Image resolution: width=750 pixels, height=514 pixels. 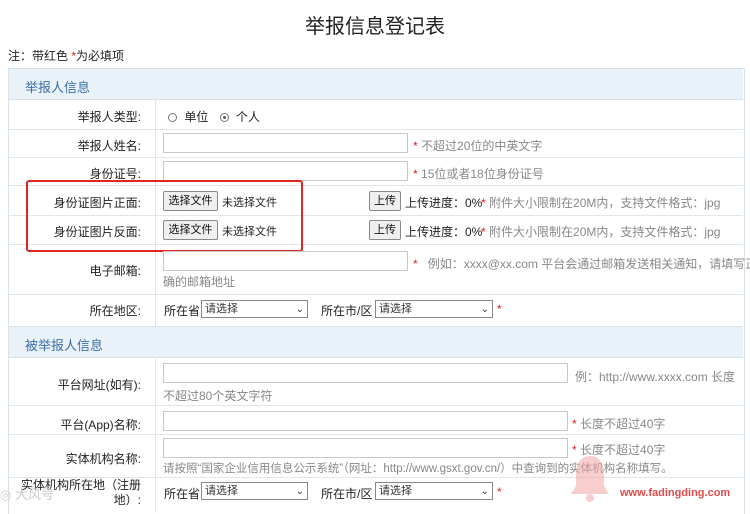 What do you see at coordinates (385, 201) in the screenshot?
I see `id-front-upload-button: 上传` at bounding box center [385, 201].